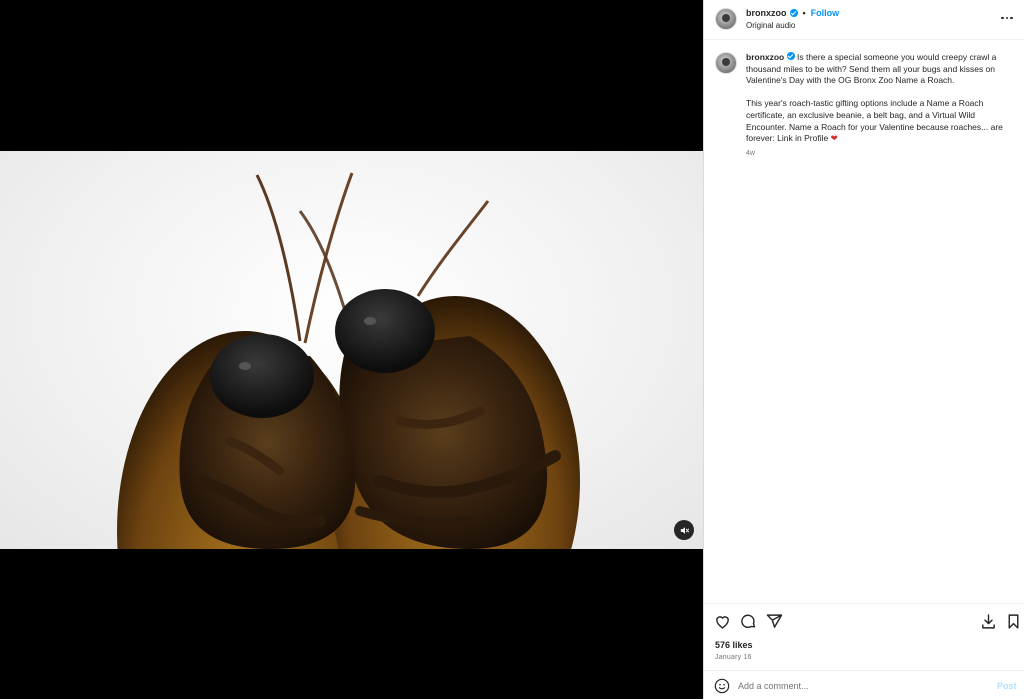  Describe the element at coordinates (750, 153) in the screenshot. I see `relative-time: 4w` at that location.